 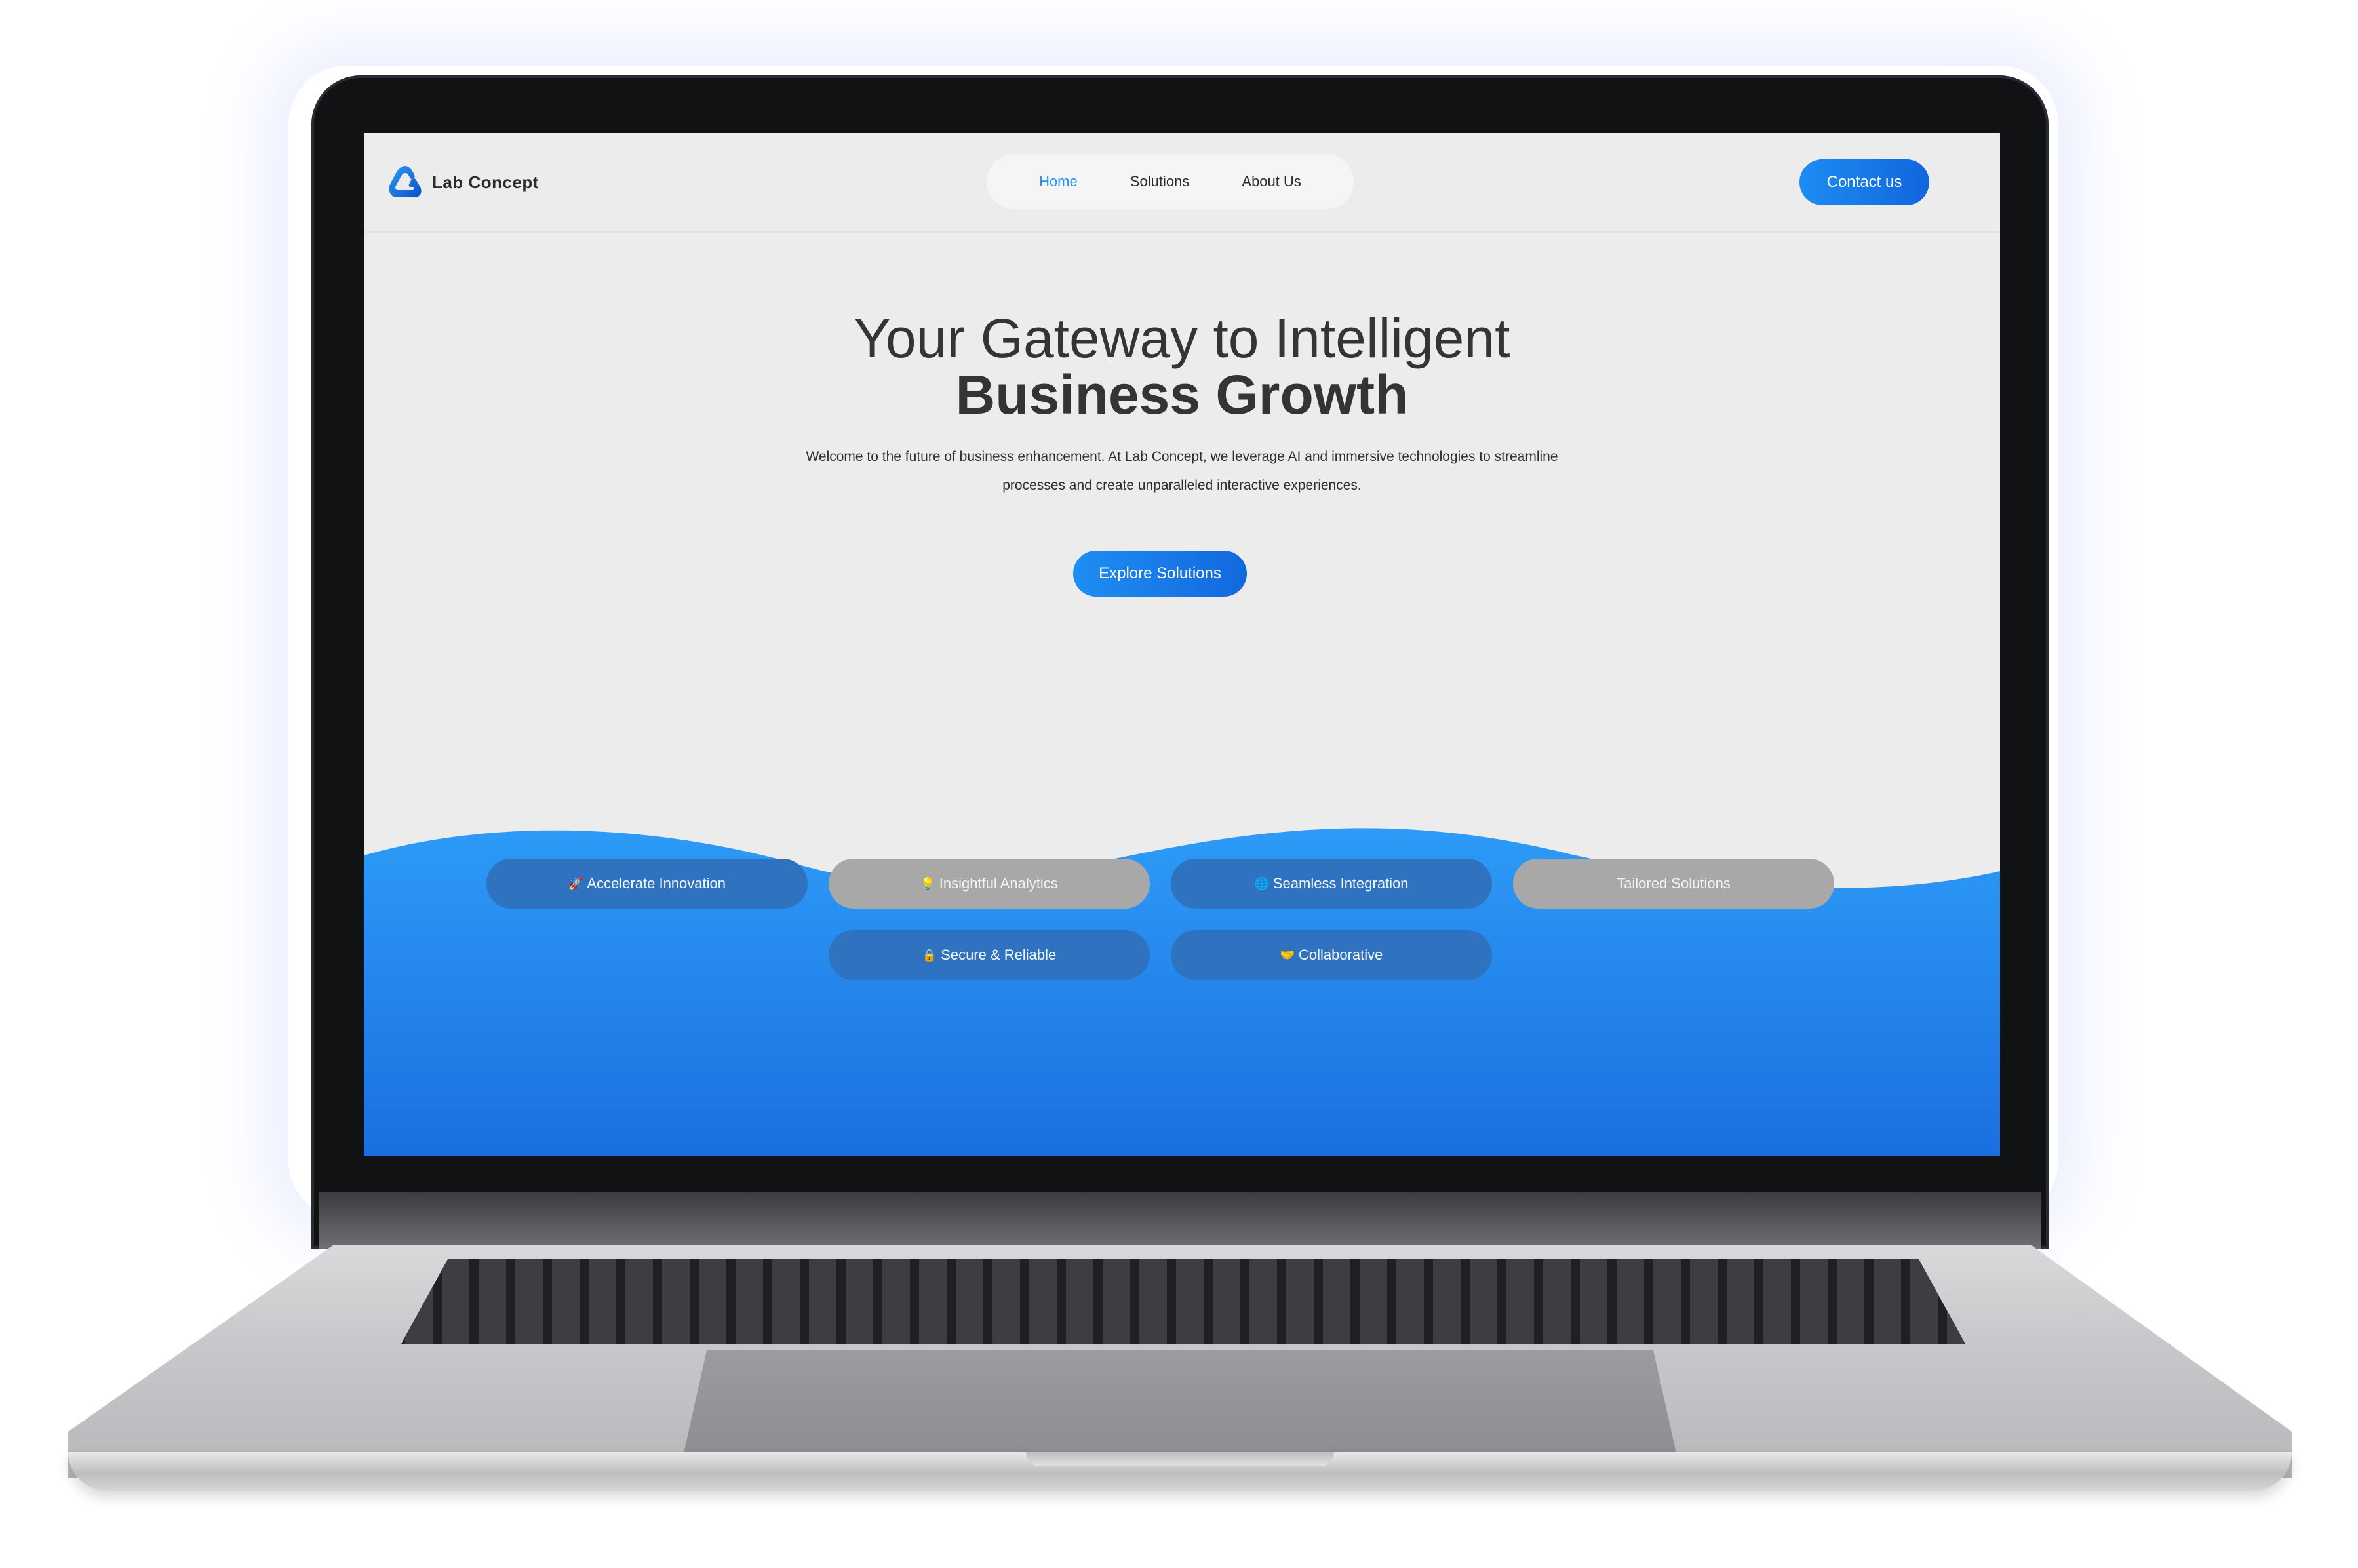 What do you see at coordinates (998, 883) in the screenshot?
I see `feature-label: Insightful Analytics` at bounding box center [998, 883].